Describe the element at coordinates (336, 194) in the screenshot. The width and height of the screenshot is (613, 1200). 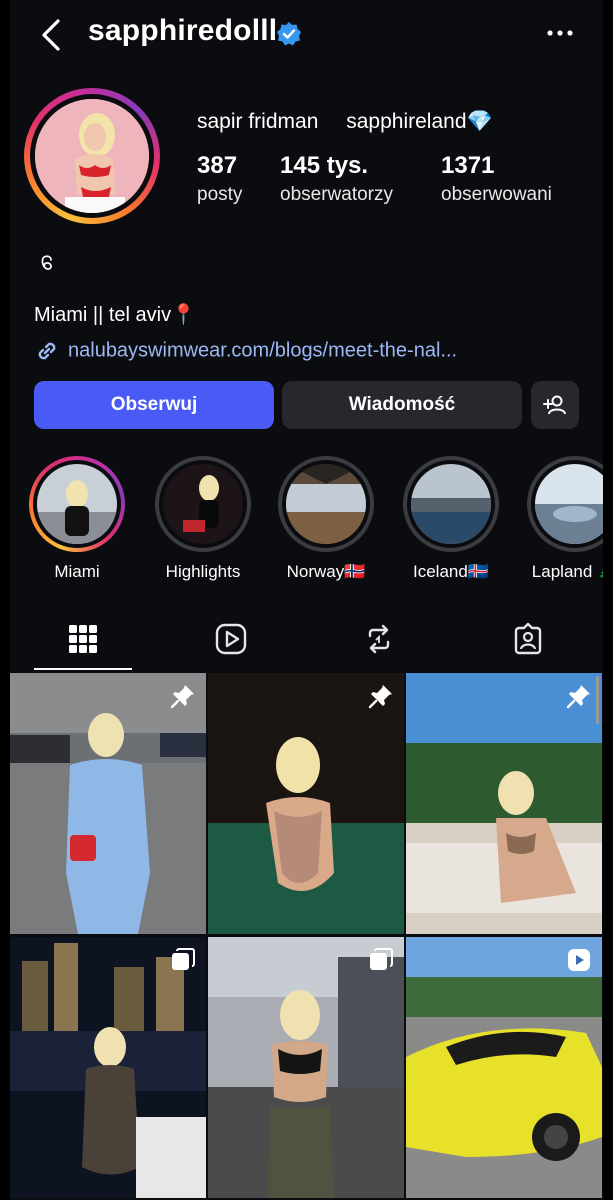
I see `stat-followers-label: obserwatorzy` at that location.